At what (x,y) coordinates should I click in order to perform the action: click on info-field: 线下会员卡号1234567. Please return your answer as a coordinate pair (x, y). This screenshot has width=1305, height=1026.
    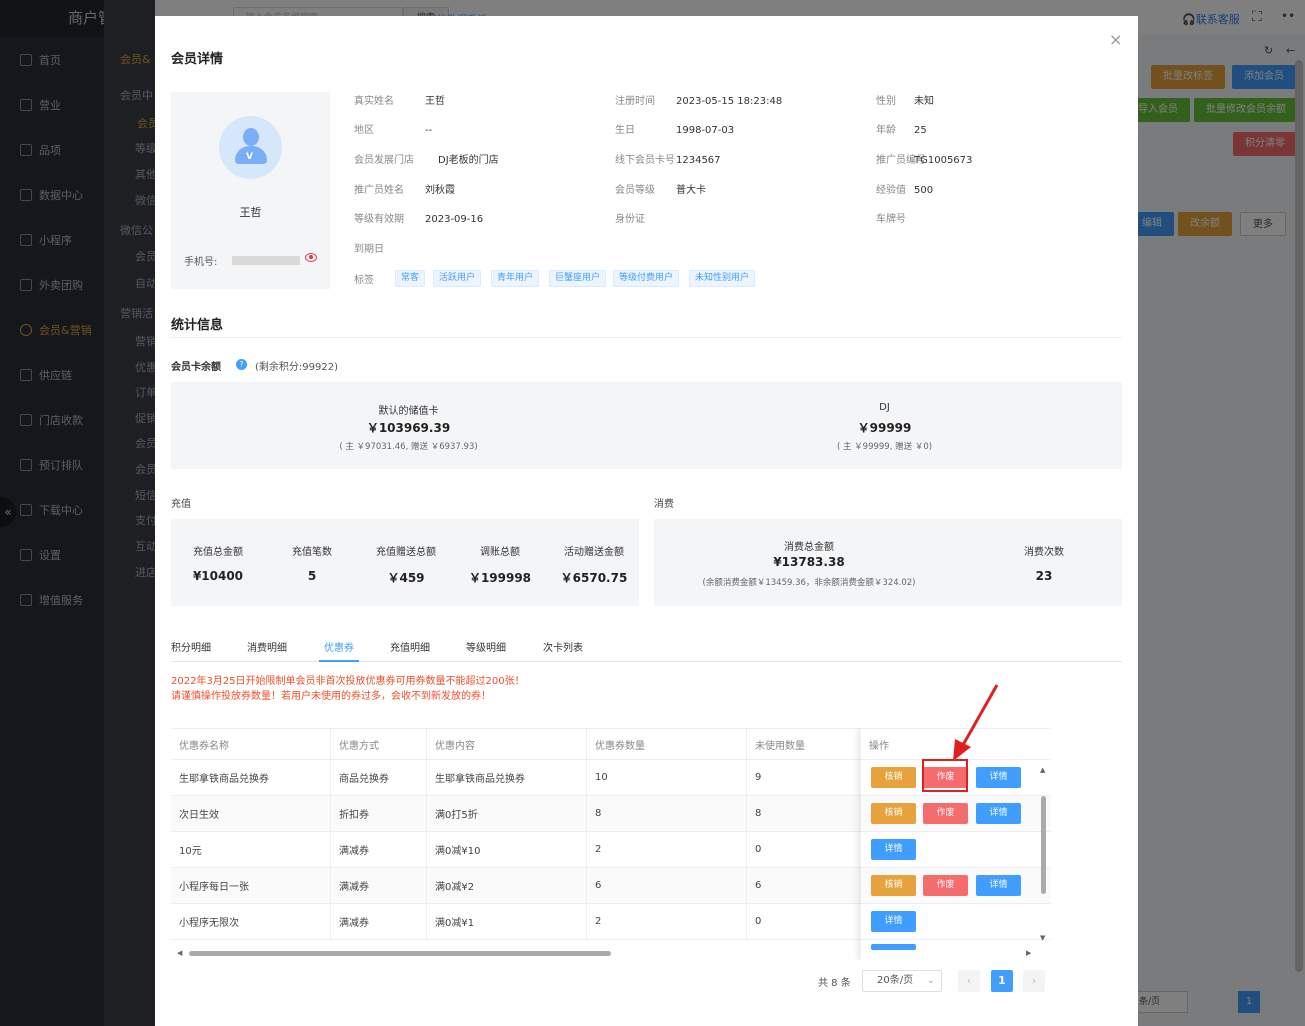
    Looking at the image, I should click on (668, 158).